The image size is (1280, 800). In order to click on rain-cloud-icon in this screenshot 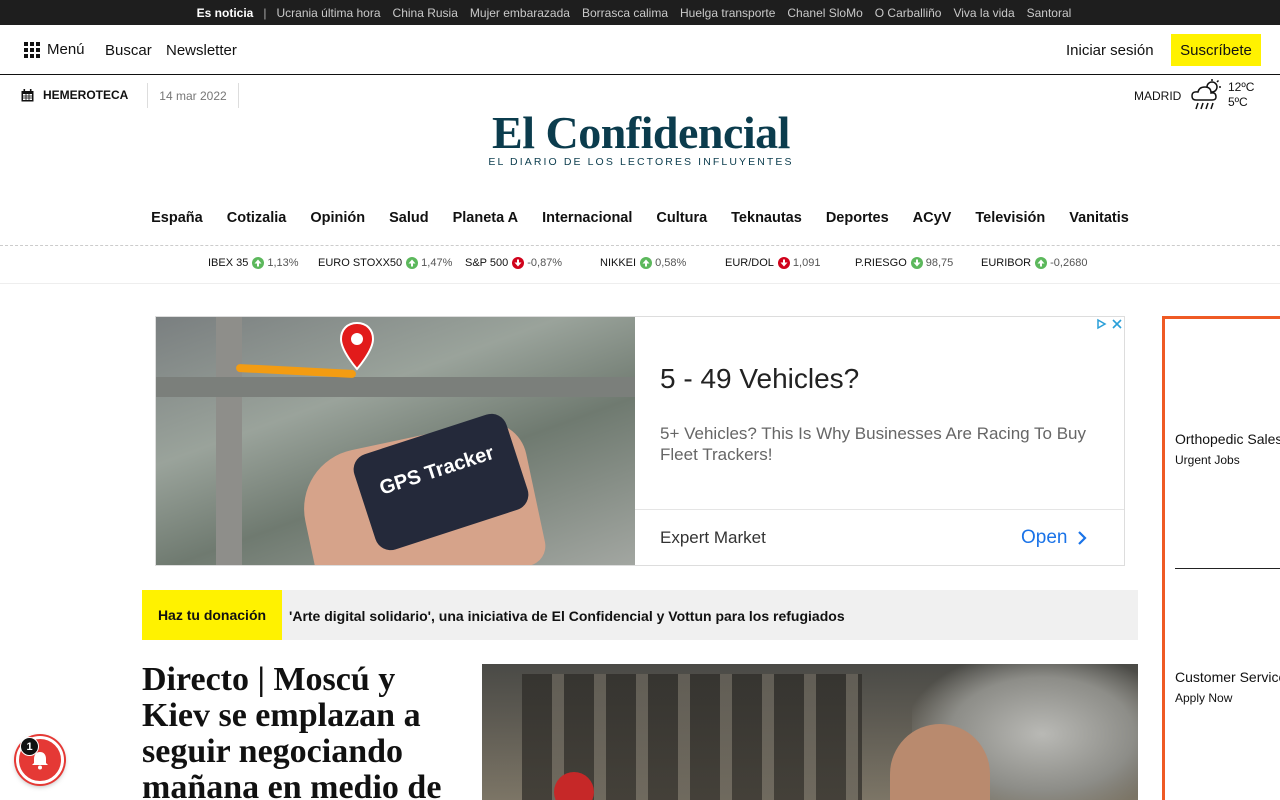, I will do `click(1206, 94)`.